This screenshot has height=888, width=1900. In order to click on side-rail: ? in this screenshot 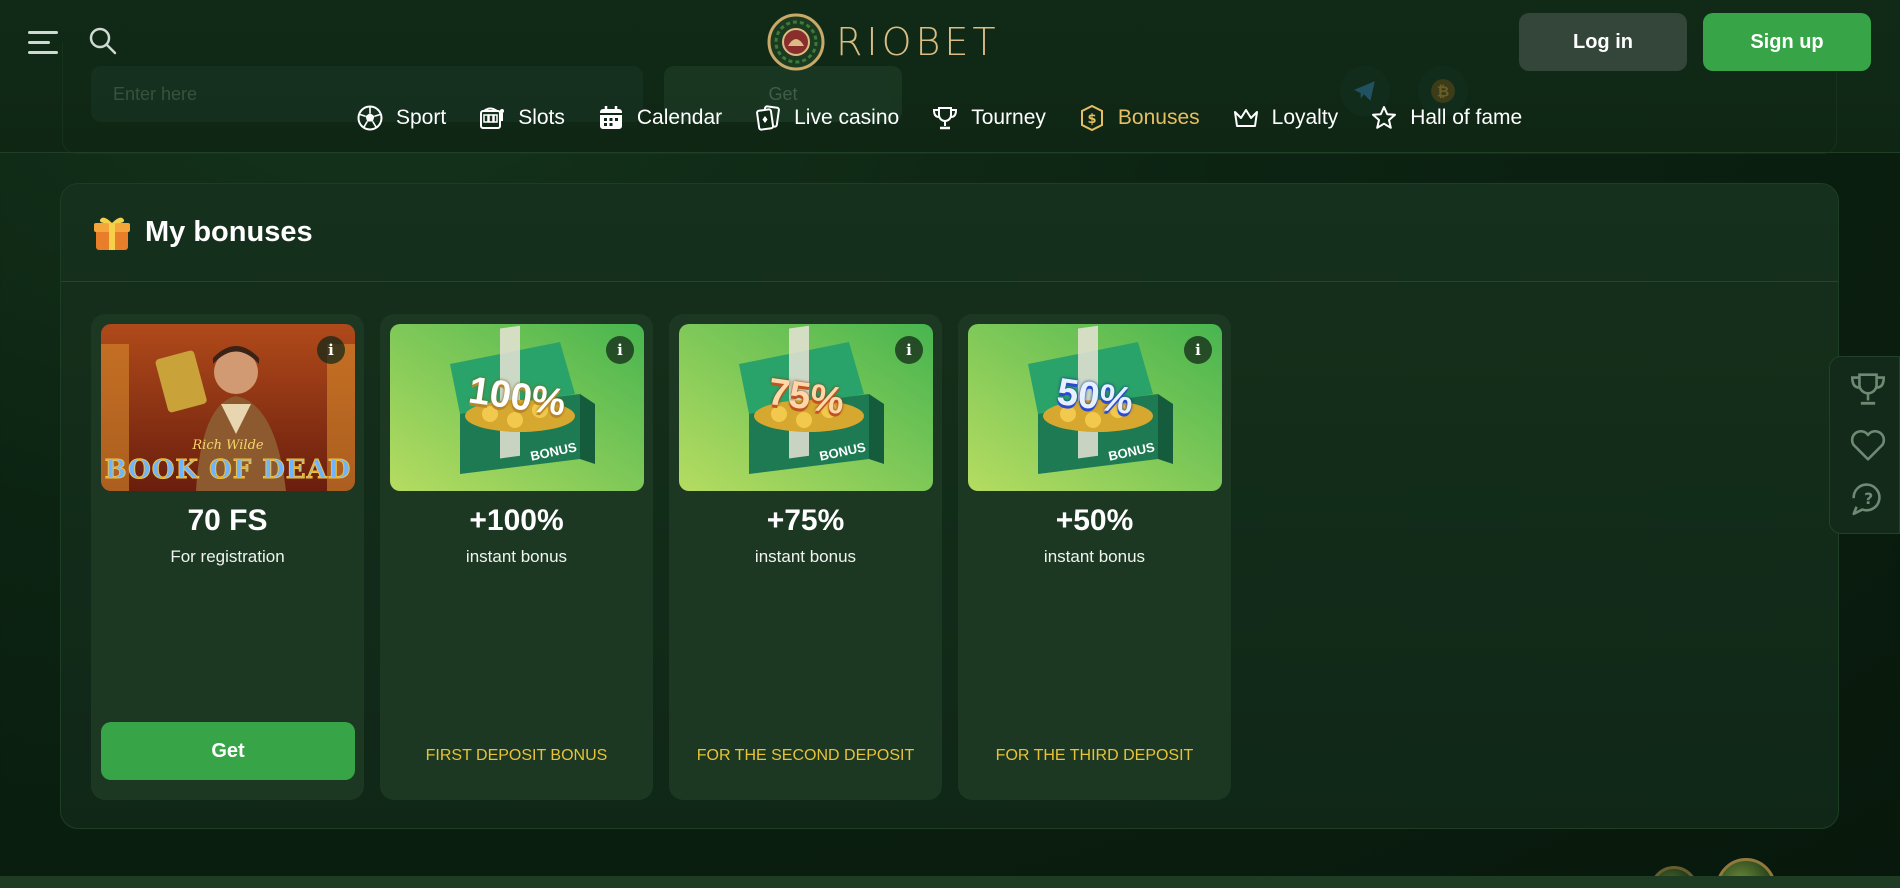, I will do `click(1864, 445)`.